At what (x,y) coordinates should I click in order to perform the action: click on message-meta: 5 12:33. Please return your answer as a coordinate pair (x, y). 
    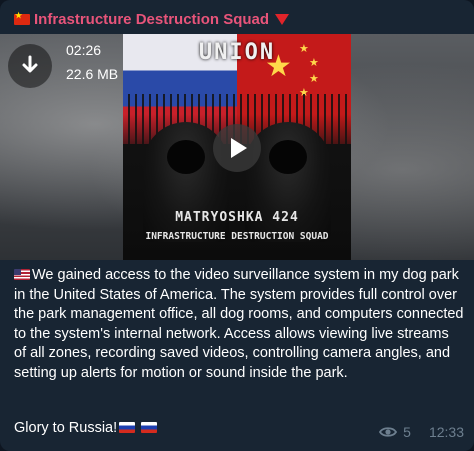
    Looking at the image, I should click on (421, 432).